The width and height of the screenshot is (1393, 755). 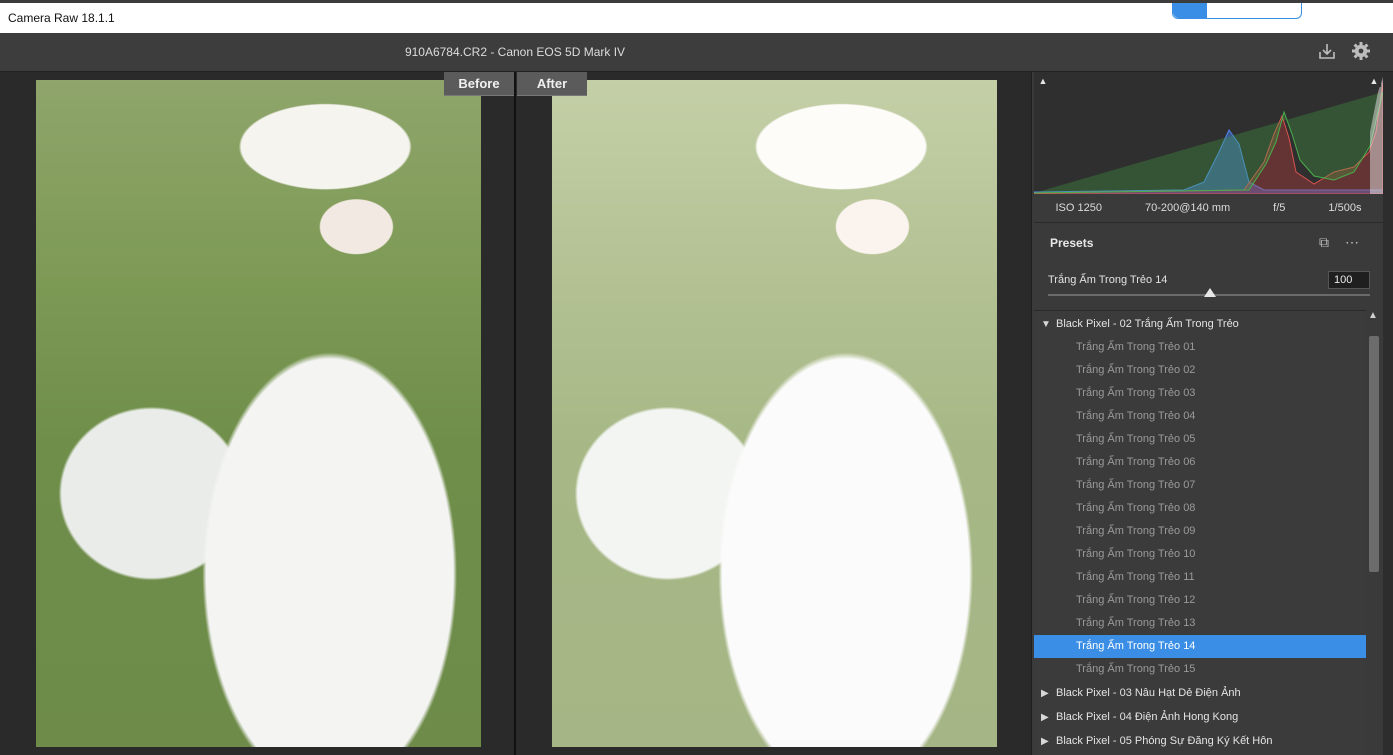 What do you see at coordinates (1345, 208) in the screenshot?
I see `exif-shutter: 1/500s` at bounding box center [1345, 208].